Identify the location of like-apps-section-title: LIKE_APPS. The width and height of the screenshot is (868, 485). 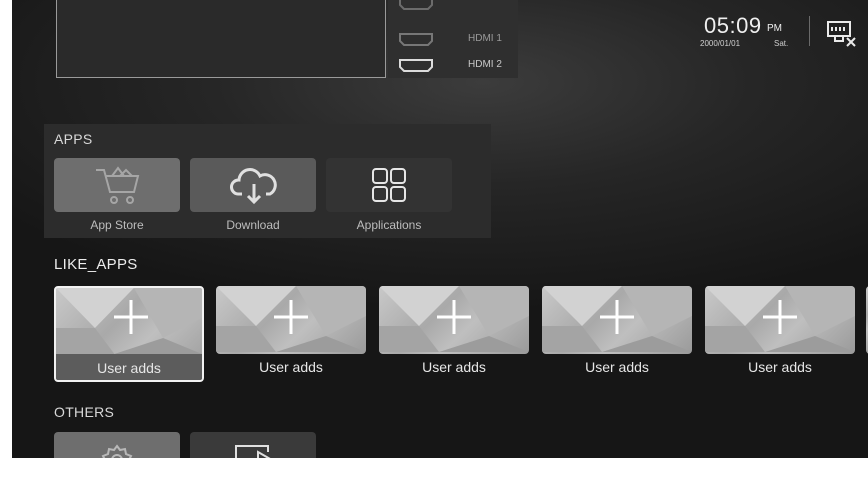
(96, 264).